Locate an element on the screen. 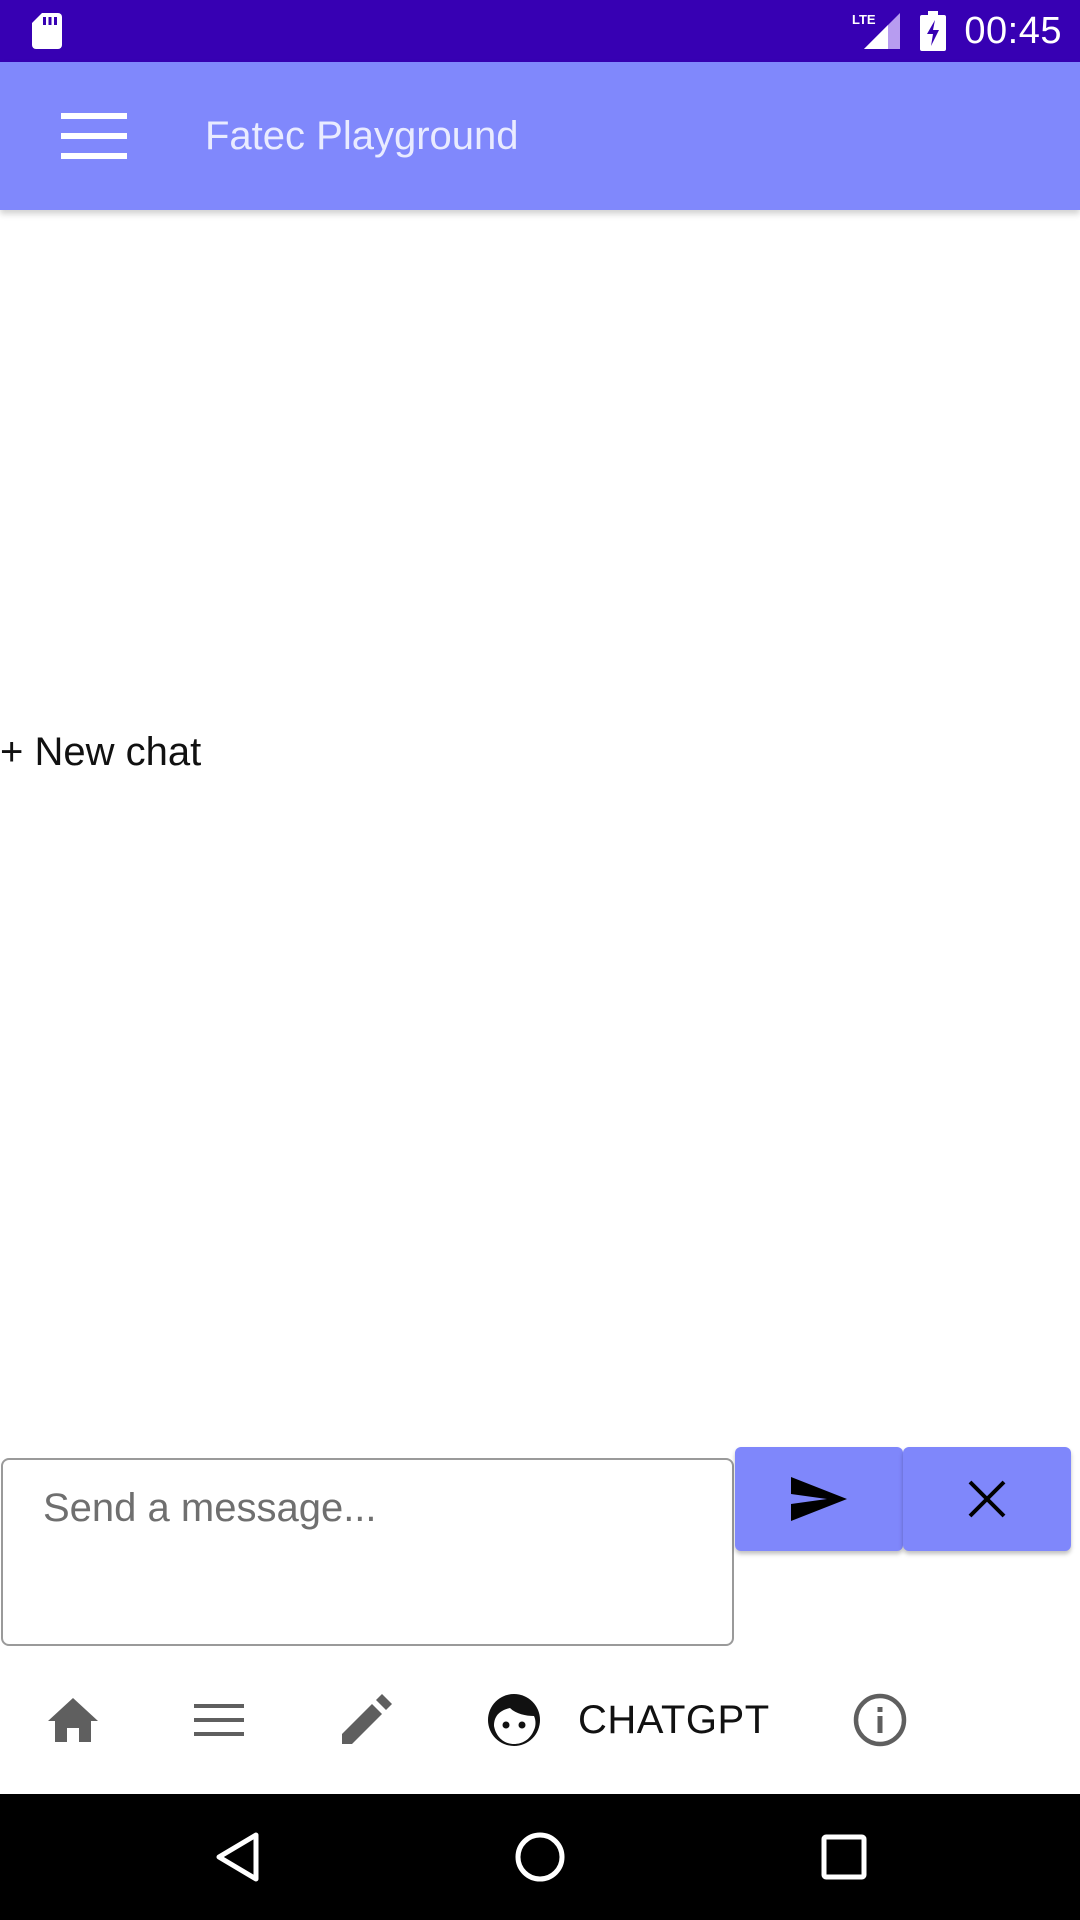  home-icon is located at coordinates (73, 1720).